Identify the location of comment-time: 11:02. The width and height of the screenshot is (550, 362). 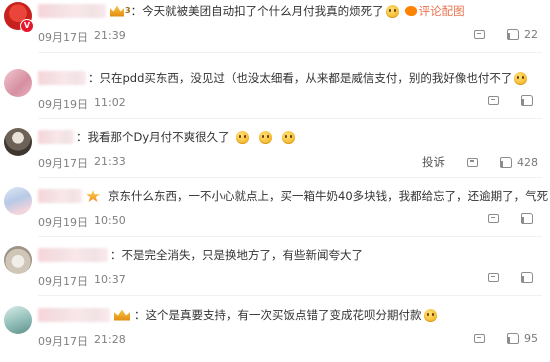
(110, 102).